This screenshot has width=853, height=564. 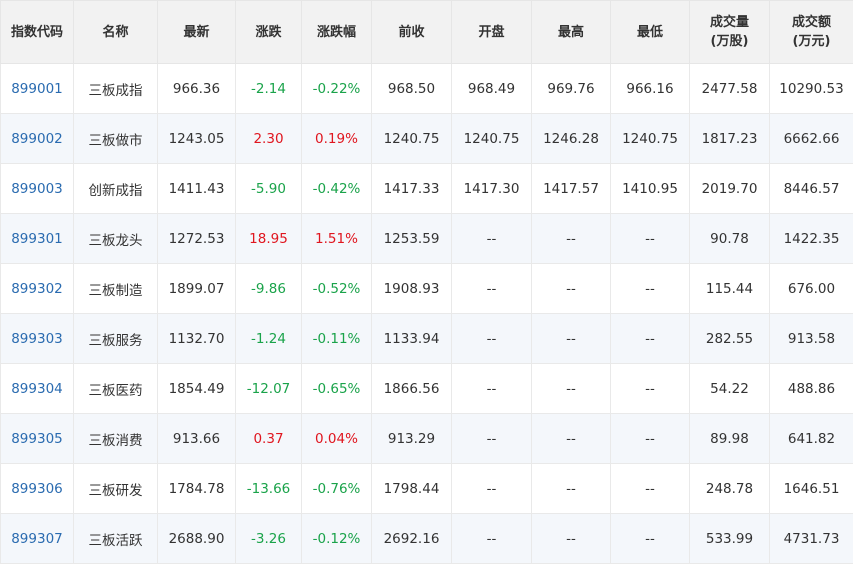 I want to click on cell-change: 0.37, so click(x=269, y=439).